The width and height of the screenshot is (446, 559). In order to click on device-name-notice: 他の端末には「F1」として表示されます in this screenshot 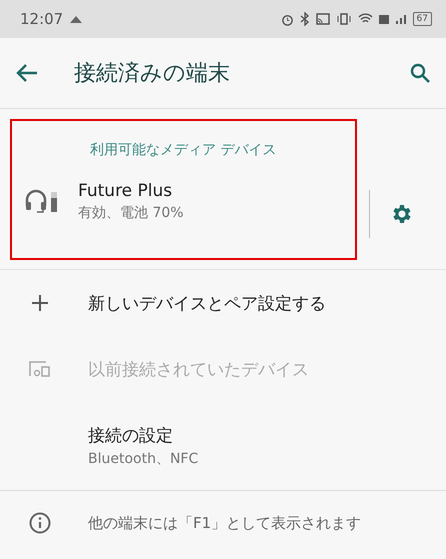, I will do `click(225, 523)`.